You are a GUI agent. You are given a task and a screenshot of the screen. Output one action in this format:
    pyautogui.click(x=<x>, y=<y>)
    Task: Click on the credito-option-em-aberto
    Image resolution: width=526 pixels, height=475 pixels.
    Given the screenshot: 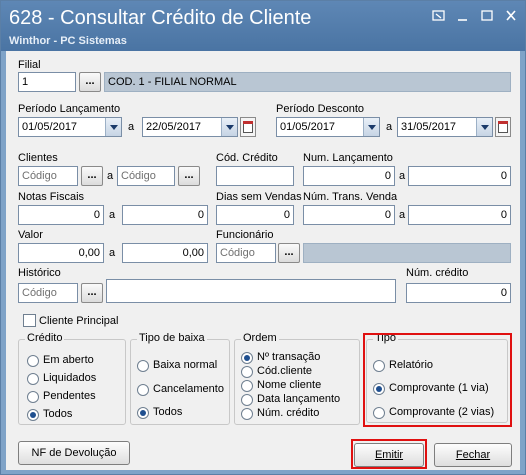 What is the action you would take?
    pyautogui.click(x=33, y=361)
    